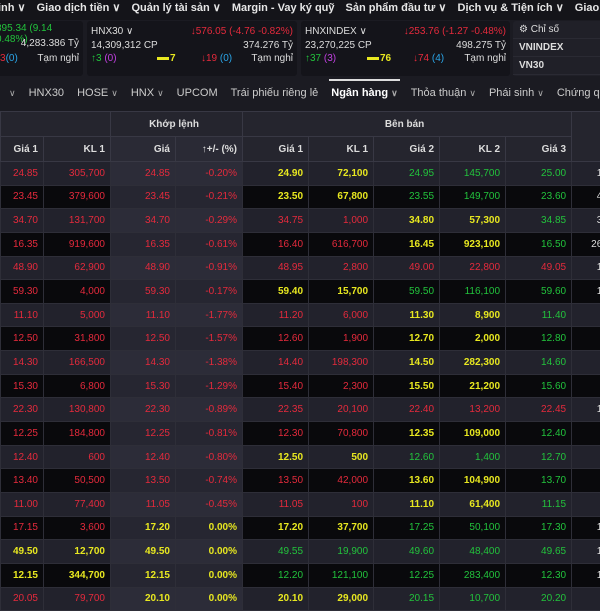 This screenshot has width=600, height=611. Describe the element at coordinates (112, 31) in the screenshot. I see `index-name: HNX30 ∨` at that location.